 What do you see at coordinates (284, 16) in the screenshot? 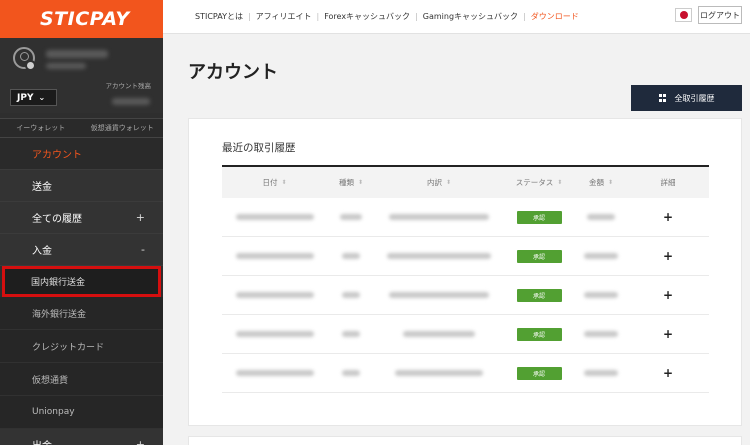
I see `top-link-affiliate: アフィリエイト` at bounding box center [284, 16].